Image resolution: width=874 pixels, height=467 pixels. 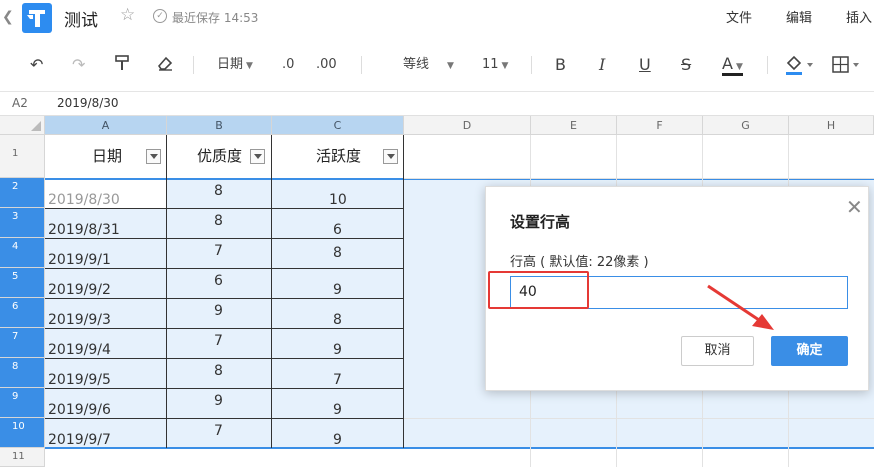 I want to click on cell-date: 2019/8/30, so click(x=84, y=200).